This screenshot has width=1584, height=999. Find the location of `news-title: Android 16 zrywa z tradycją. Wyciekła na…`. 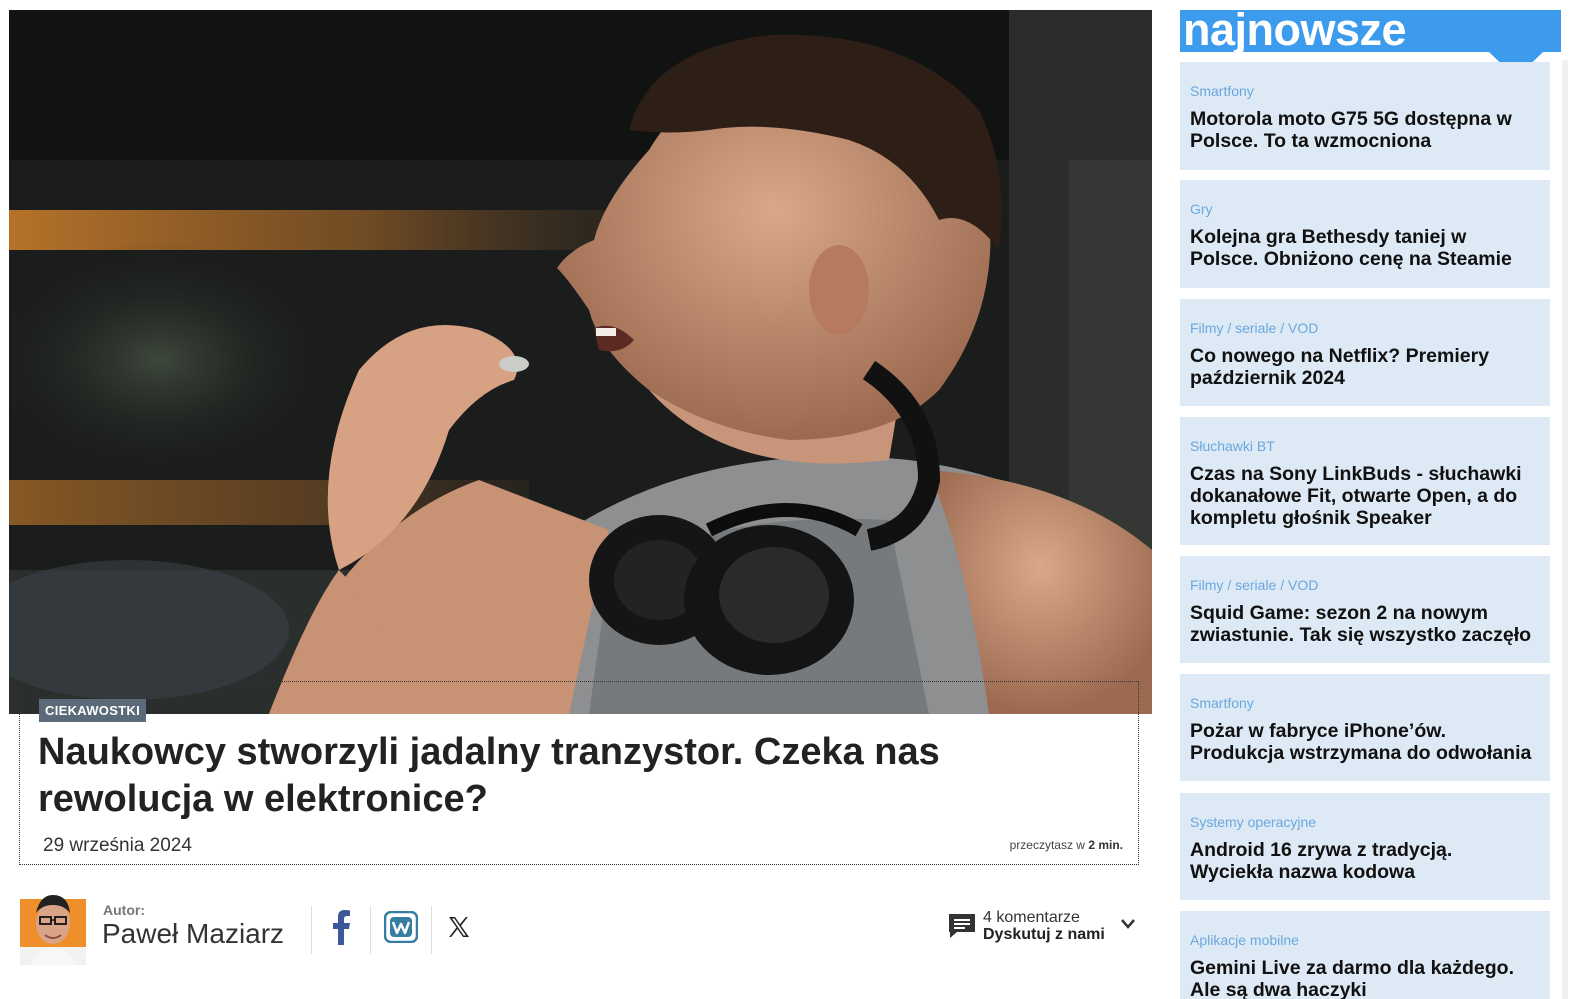

news-title: Android 16 zrywa z tradycją. Wyciekła na… is located at coordinates (1365, 861).